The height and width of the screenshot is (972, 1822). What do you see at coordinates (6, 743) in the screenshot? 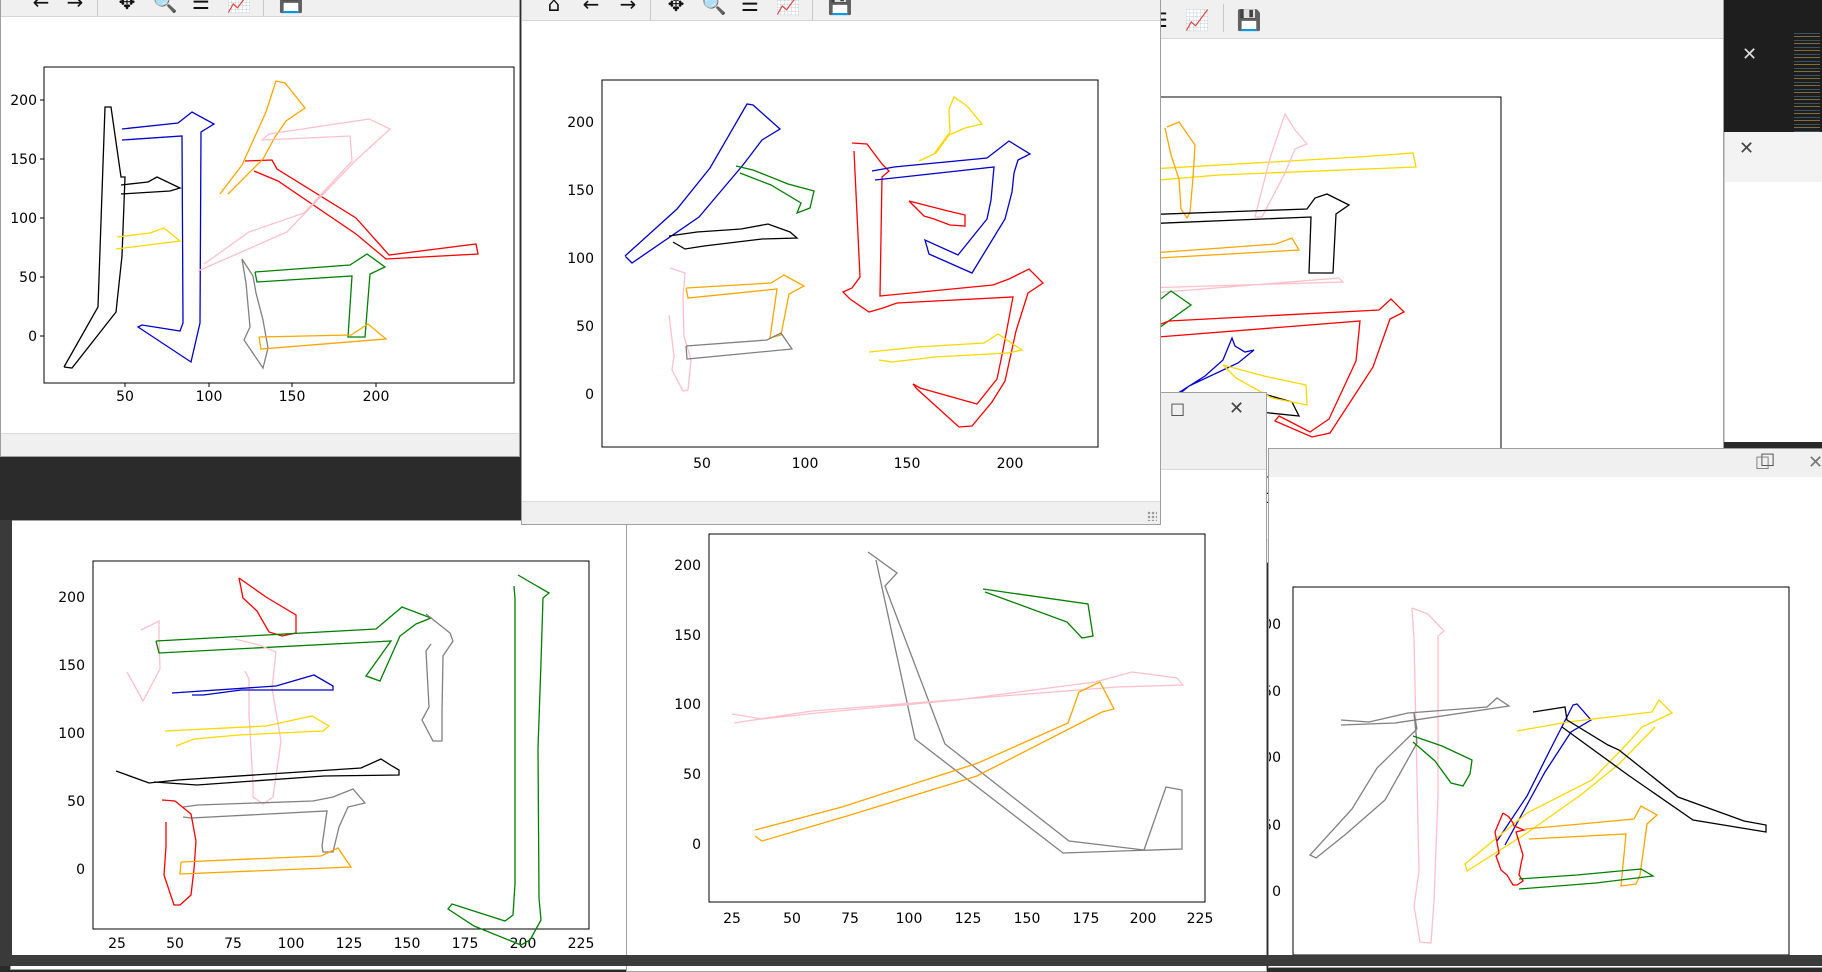
I see `left-dock` at bounding box center [6, 743].